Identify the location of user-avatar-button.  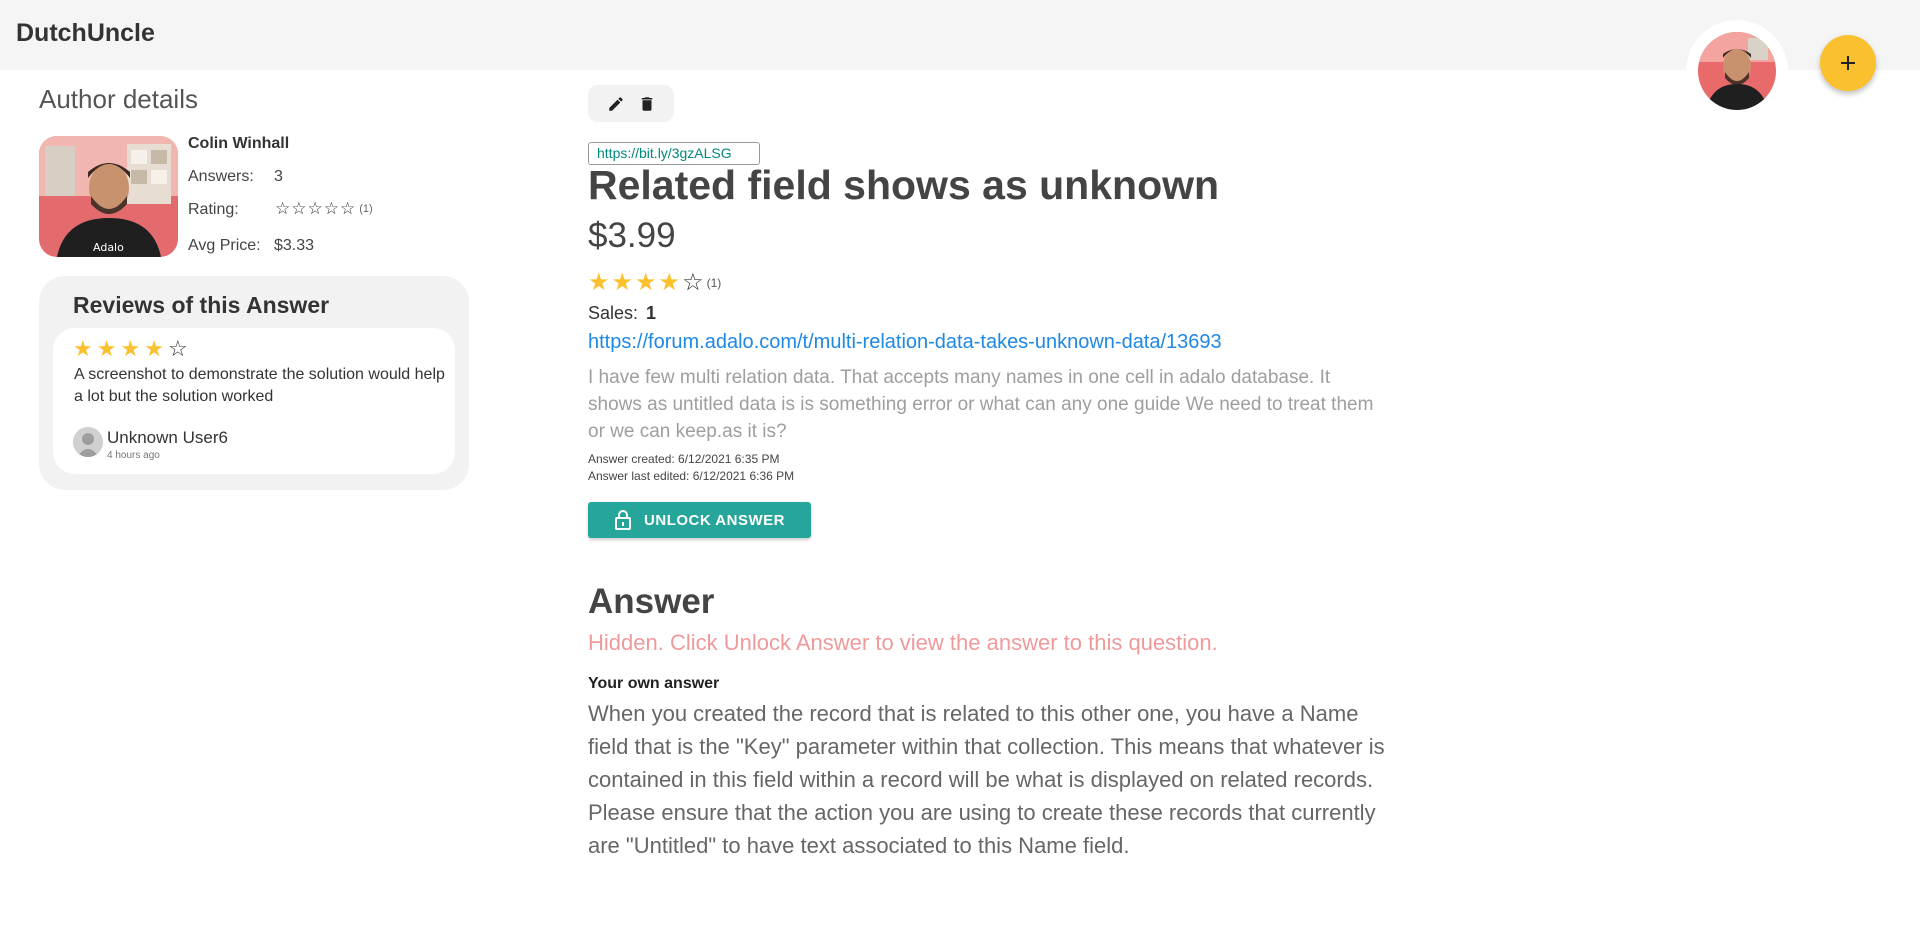
(1737, 71).